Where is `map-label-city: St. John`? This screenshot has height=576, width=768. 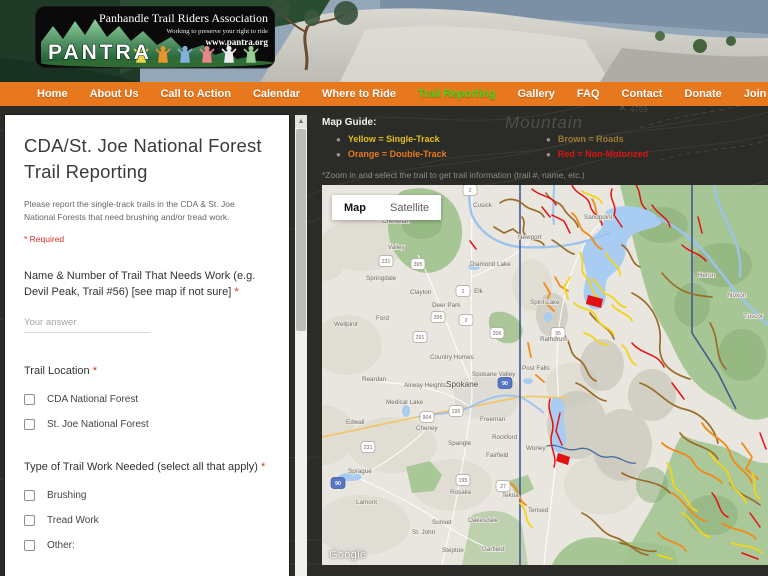
map-label-city: St. John is located at coordinates (424, 532).